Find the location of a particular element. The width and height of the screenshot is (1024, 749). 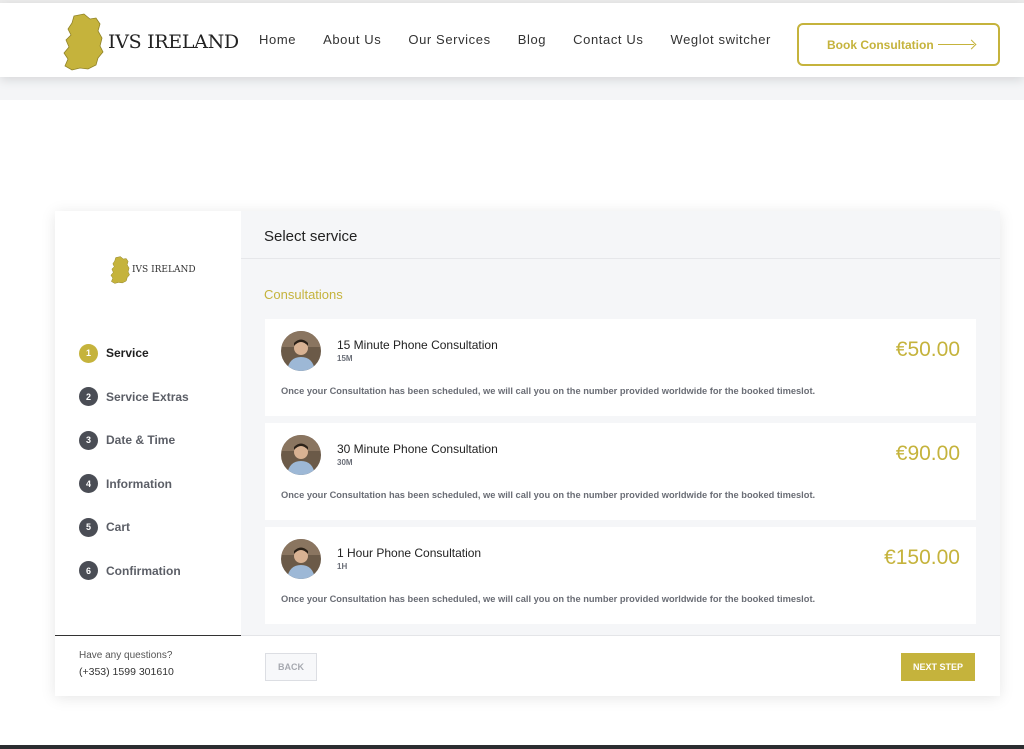

section-title: Select service is located at coordinates (311, 236).